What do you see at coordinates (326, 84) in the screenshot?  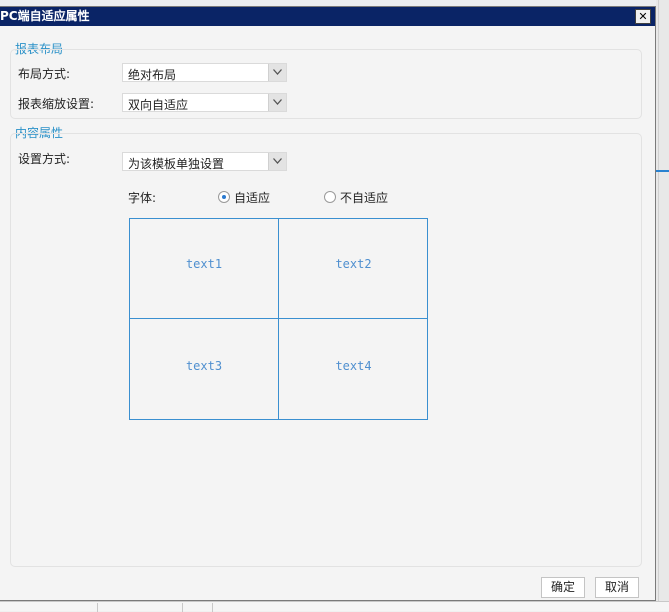 I see `report-layout-group` at bounding box center [326, 84].